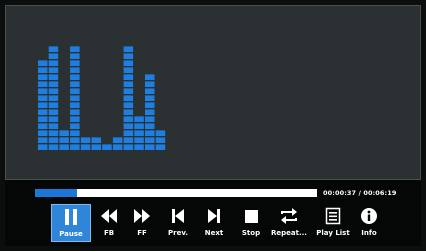 Image resolution: width=426 pixels, height=251 pixels. What do you see at coordinates (251, 233) in the screenshot?
I see `stop-label: Stop` at bounding box center [251, 233].